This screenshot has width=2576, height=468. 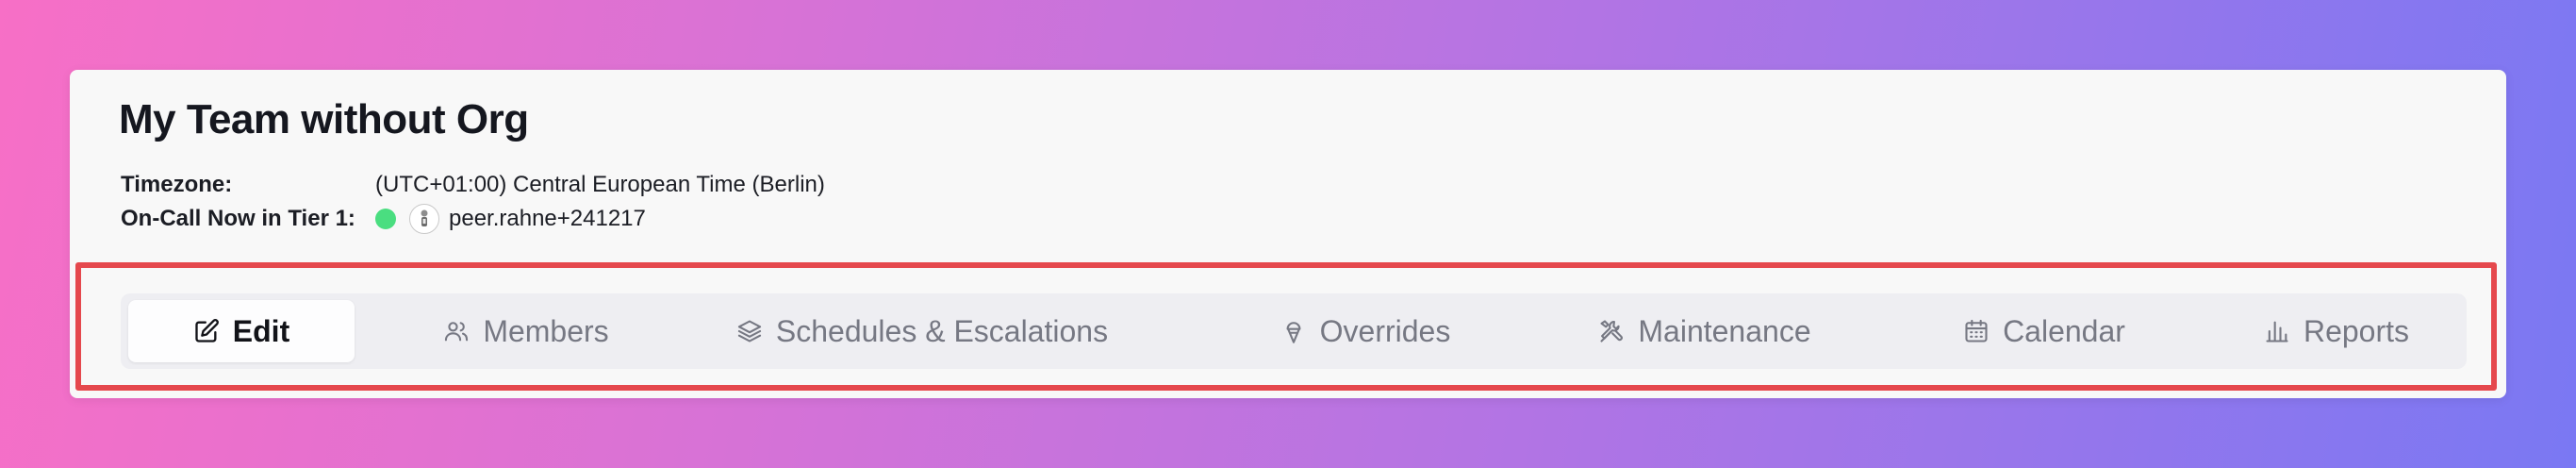 I want to click on ice-cream-icon, so click(x=1293, y=333).